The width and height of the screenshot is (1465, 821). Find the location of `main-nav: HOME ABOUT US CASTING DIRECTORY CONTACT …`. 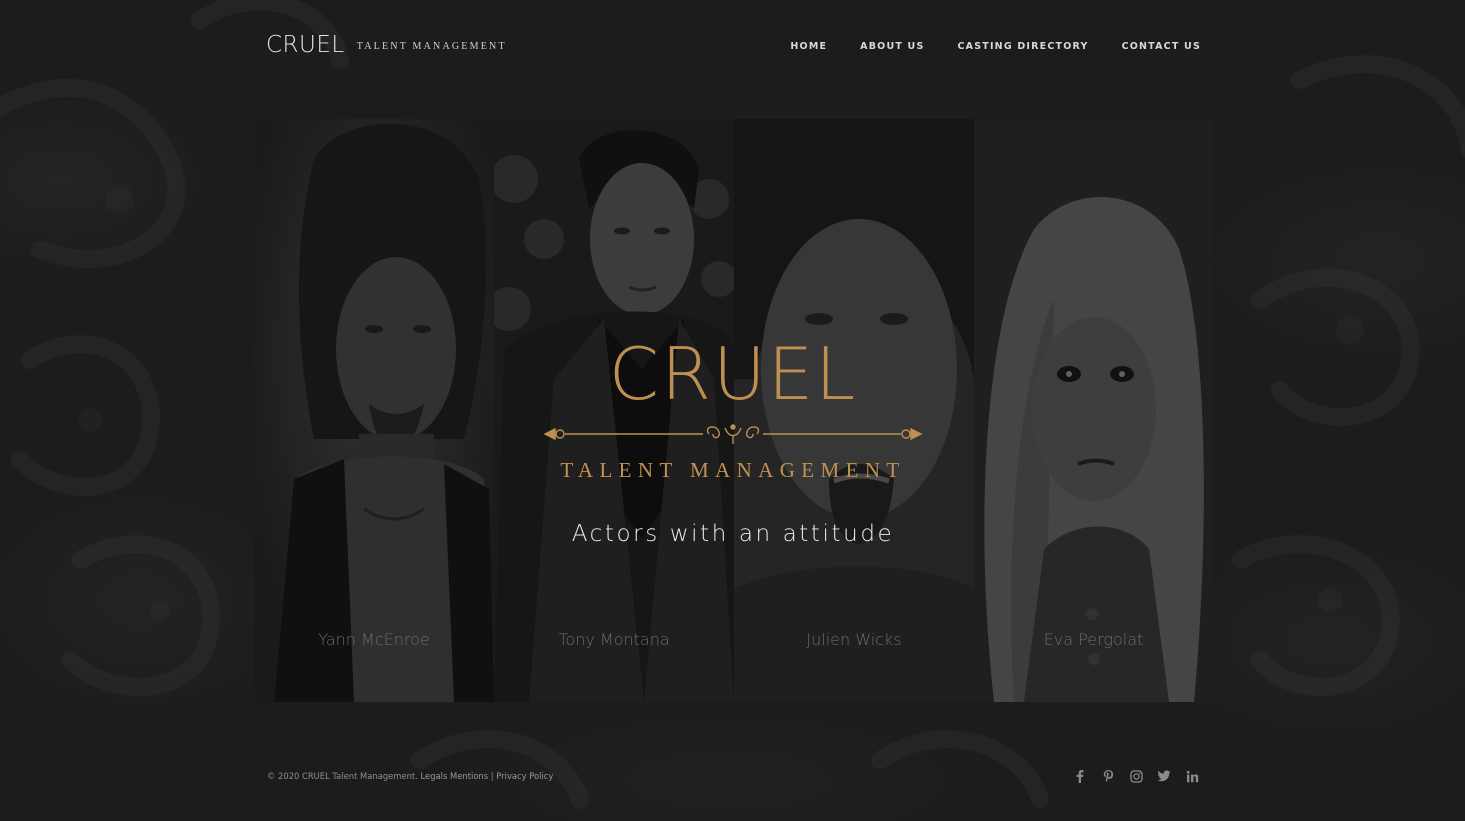

main-nav: HOME ABOUT US CASTING DIRECTORY CONTACT … is located at coordinates (995, 46).